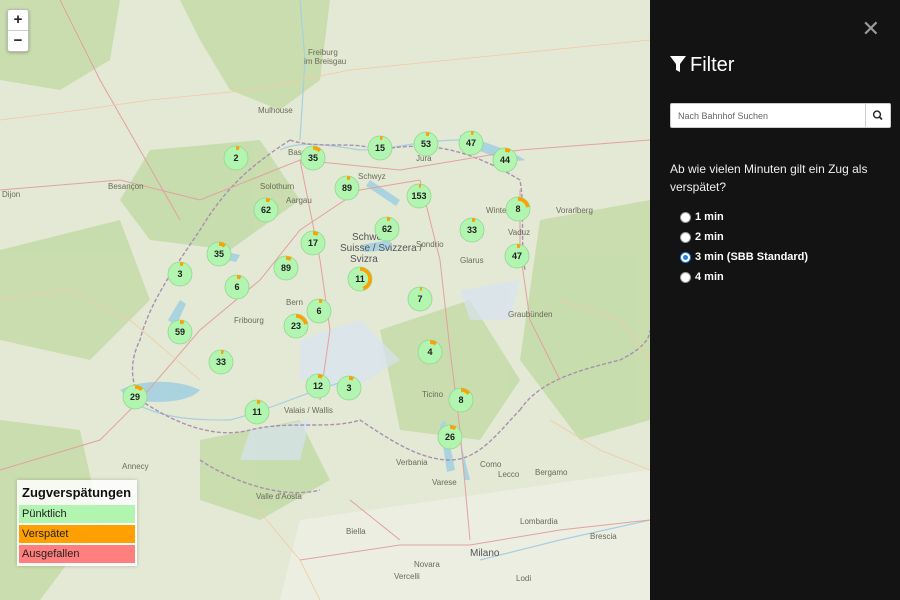 This screenshot has width=900, height=600. What do you see at coordinates (752, 257) in the screenshot?
I see `option-label: 3 min (SBB Standard)` at bounding box center [752, 257].